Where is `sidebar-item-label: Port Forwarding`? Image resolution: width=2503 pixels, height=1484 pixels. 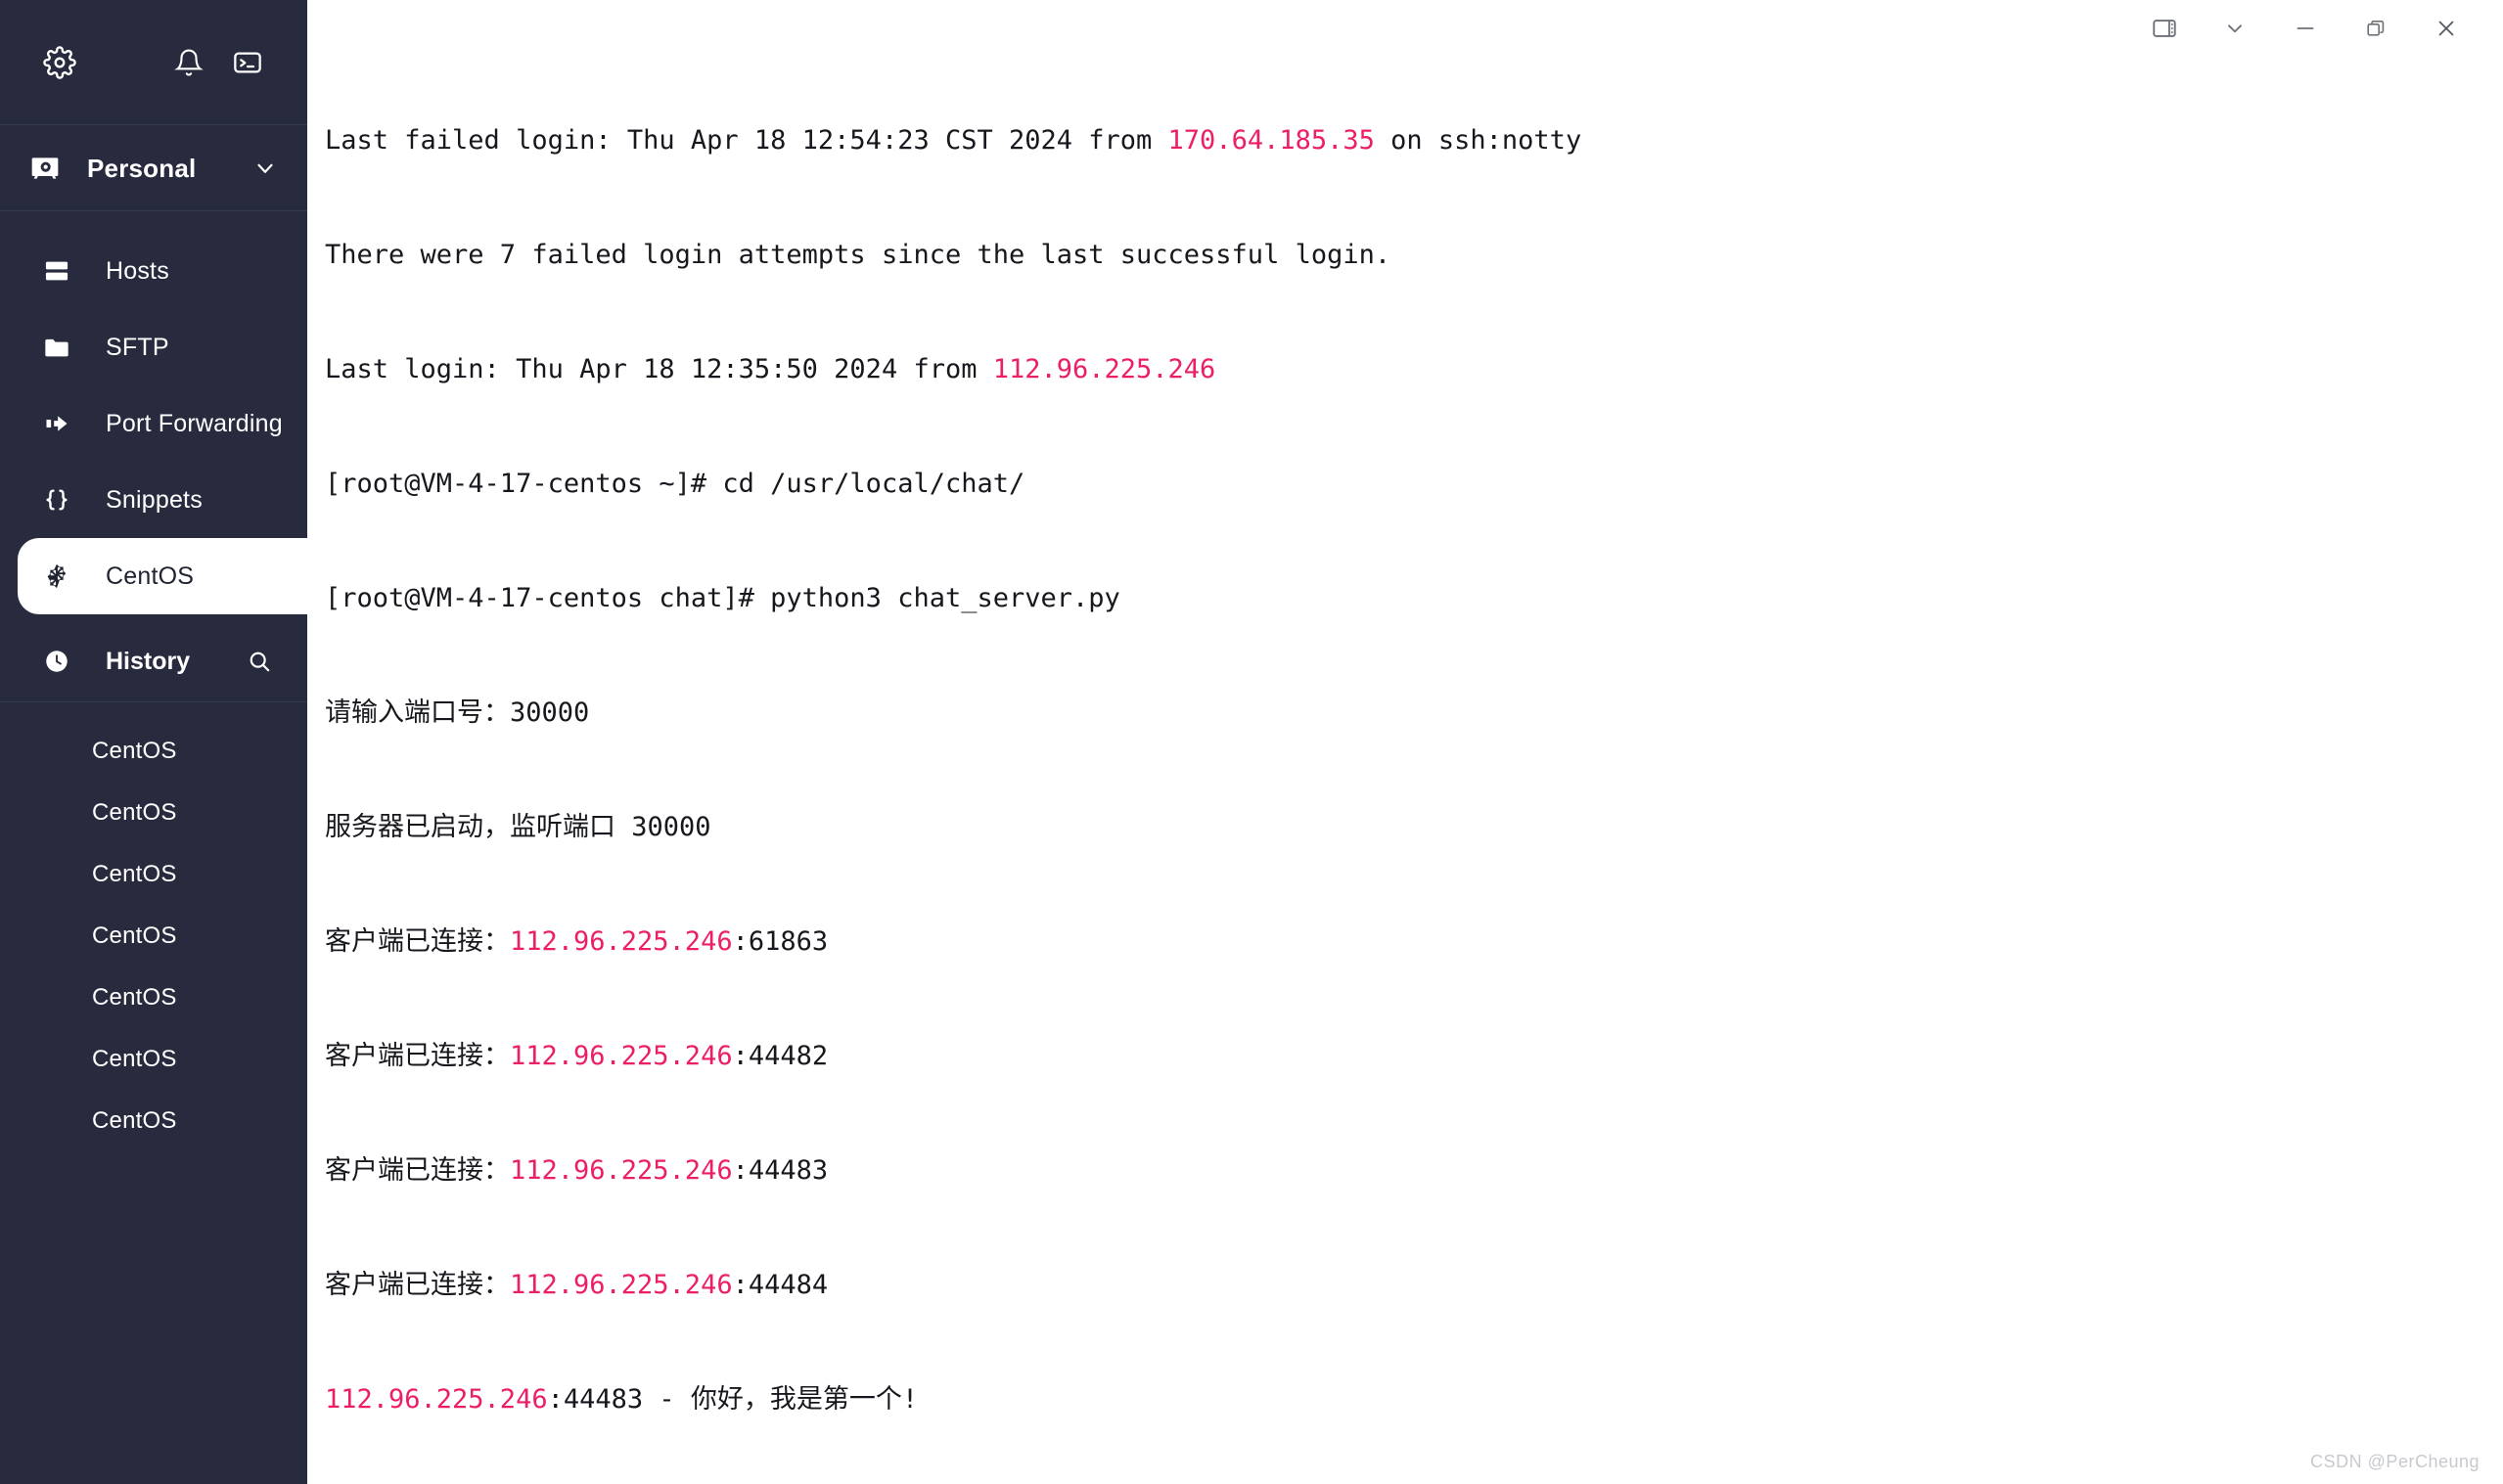
sidebar-item-label: Port Forwarding is located at coordinates (194, 423).